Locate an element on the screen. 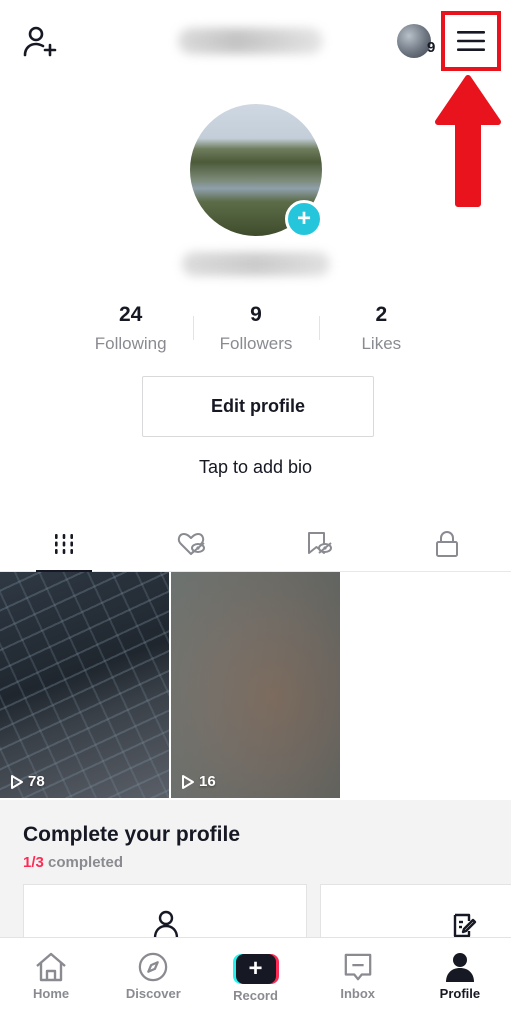 The width and height of the screenshot is (511, 1025). progress-suffix: completed is located at coordinates (86, 862).